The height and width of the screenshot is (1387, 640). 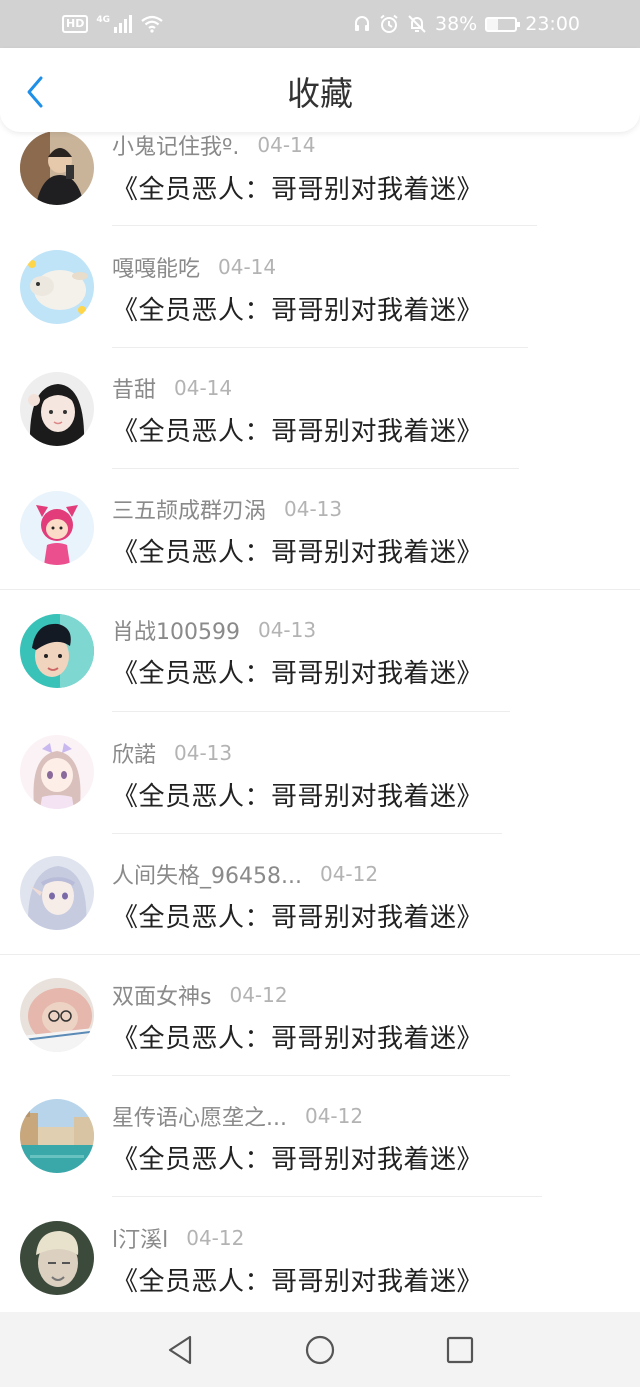 I want to click on status-bar: HD 4G 38% 23:00, so click(x=320, y=24).